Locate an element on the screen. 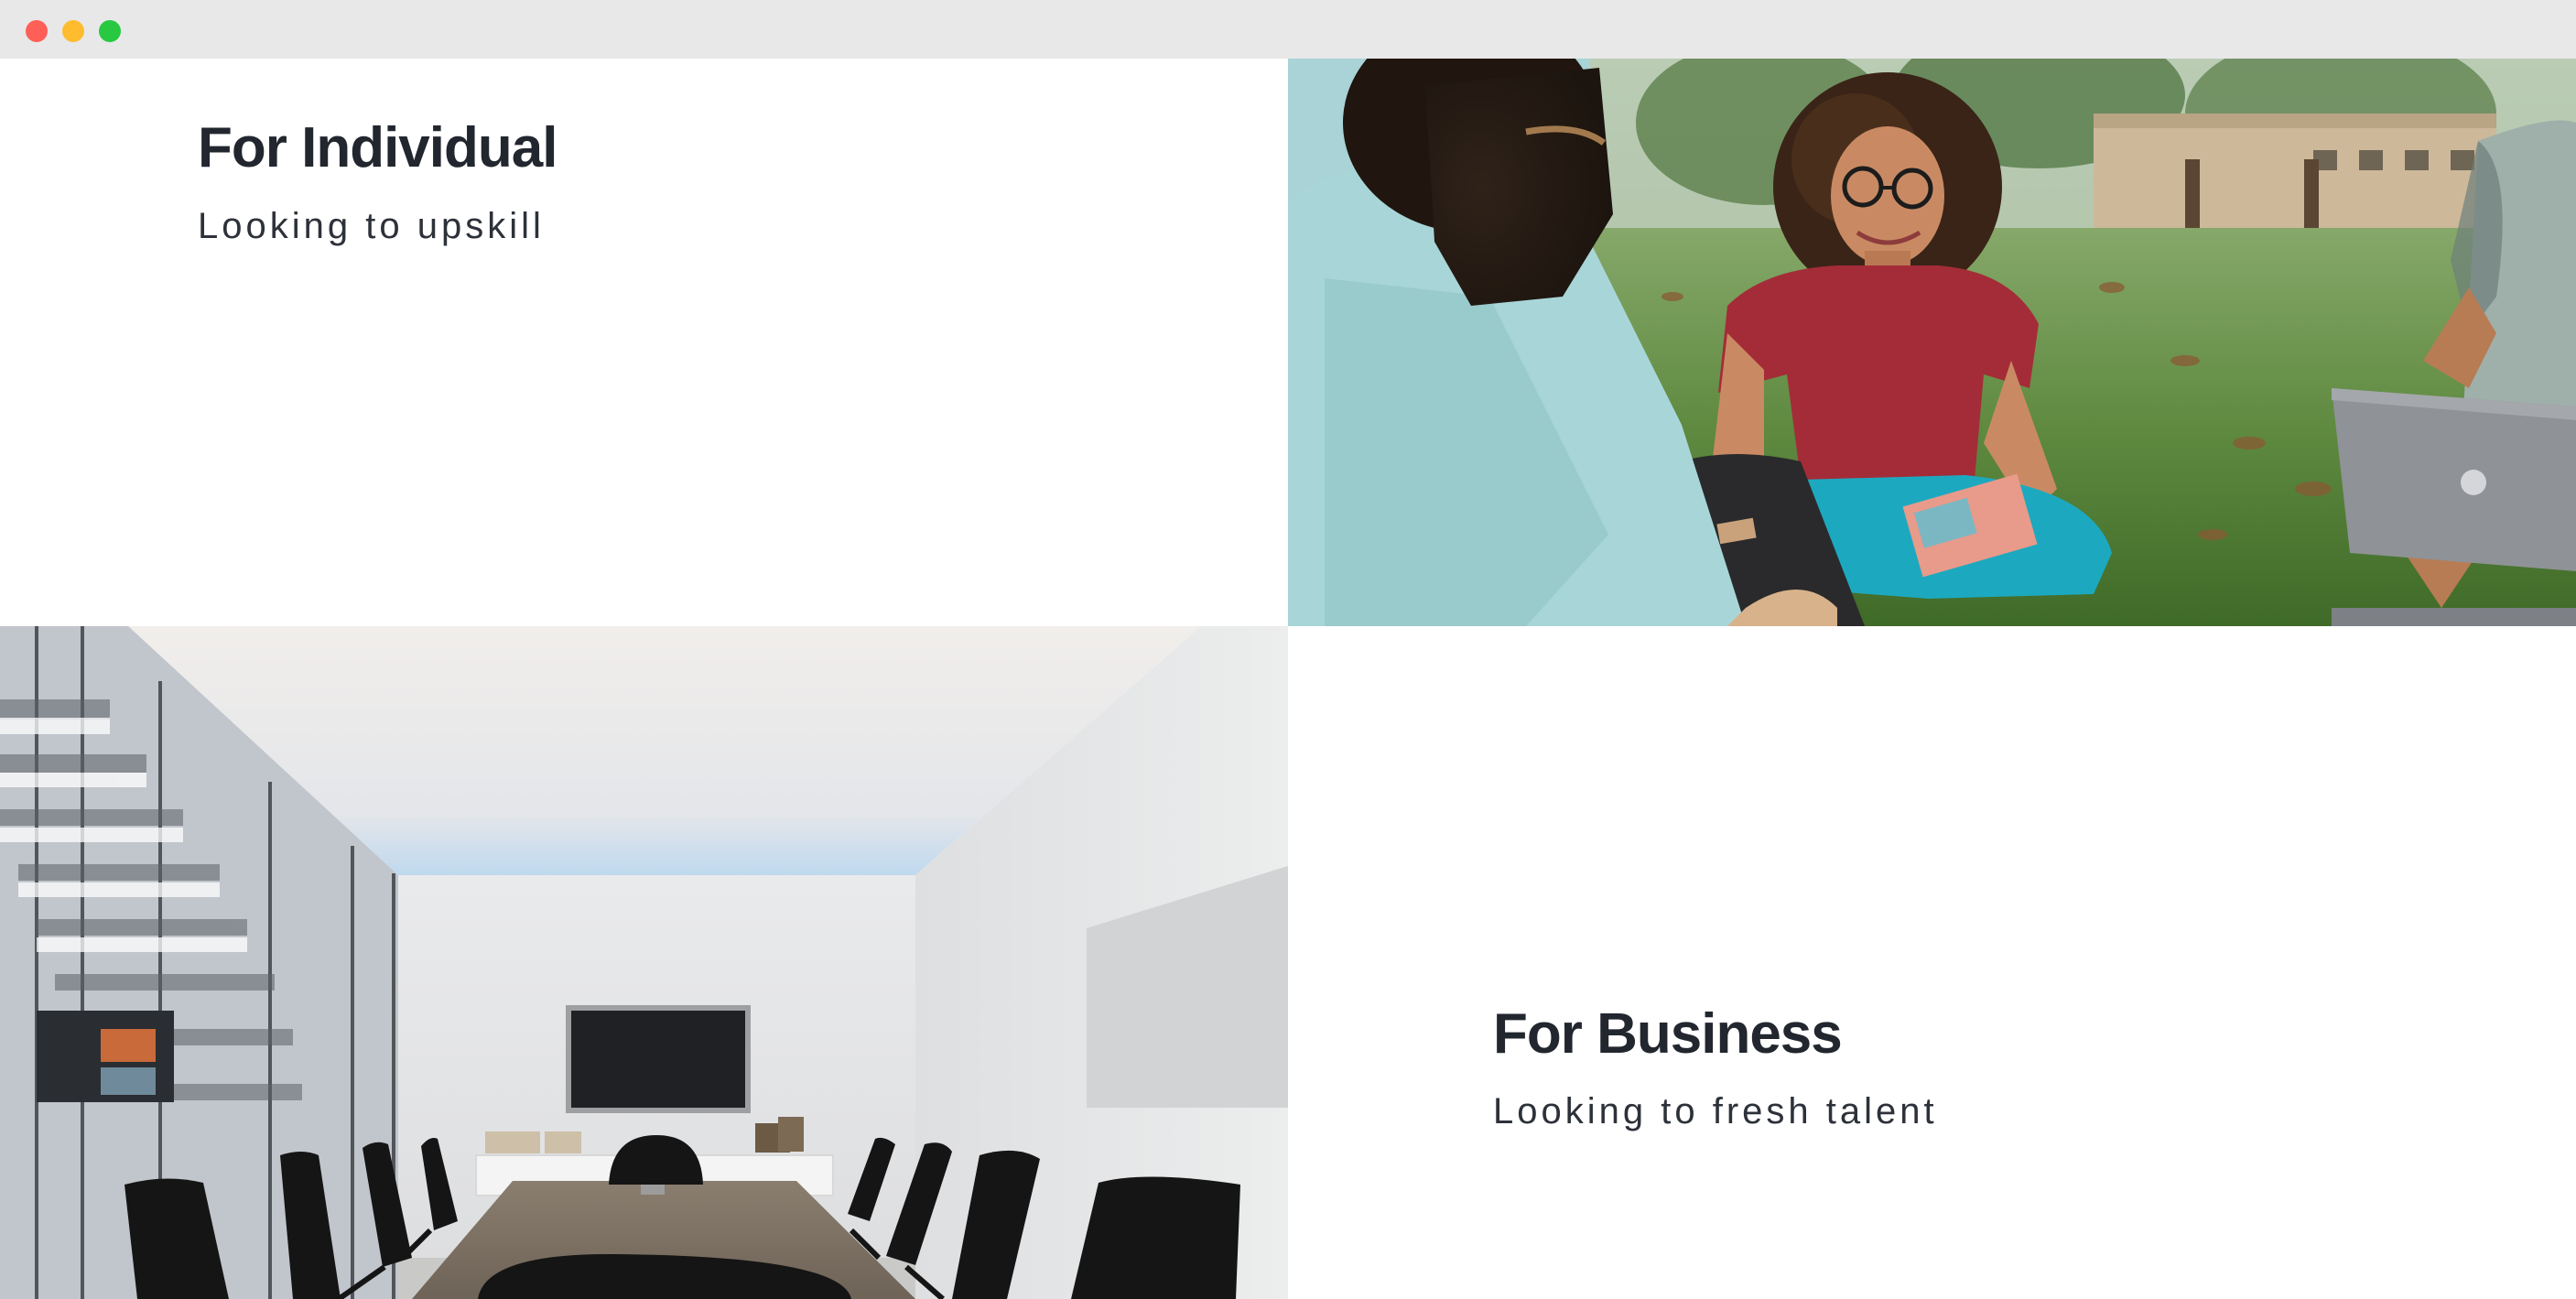 The image size is (2576, 1299). window-titlebar is located at coordinates (1288, 30).